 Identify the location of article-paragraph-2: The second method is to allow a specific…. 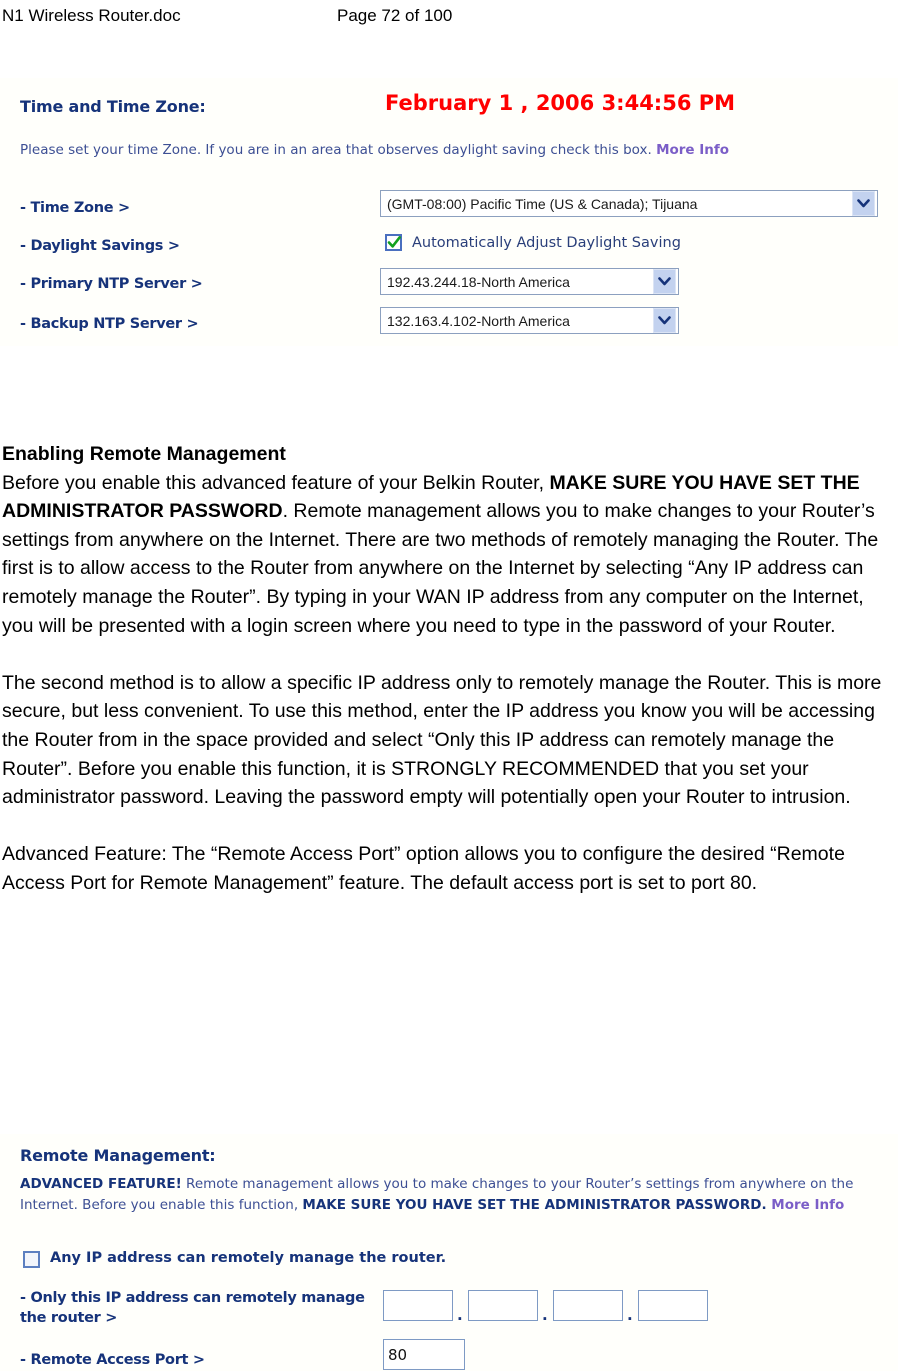
(442, 740).